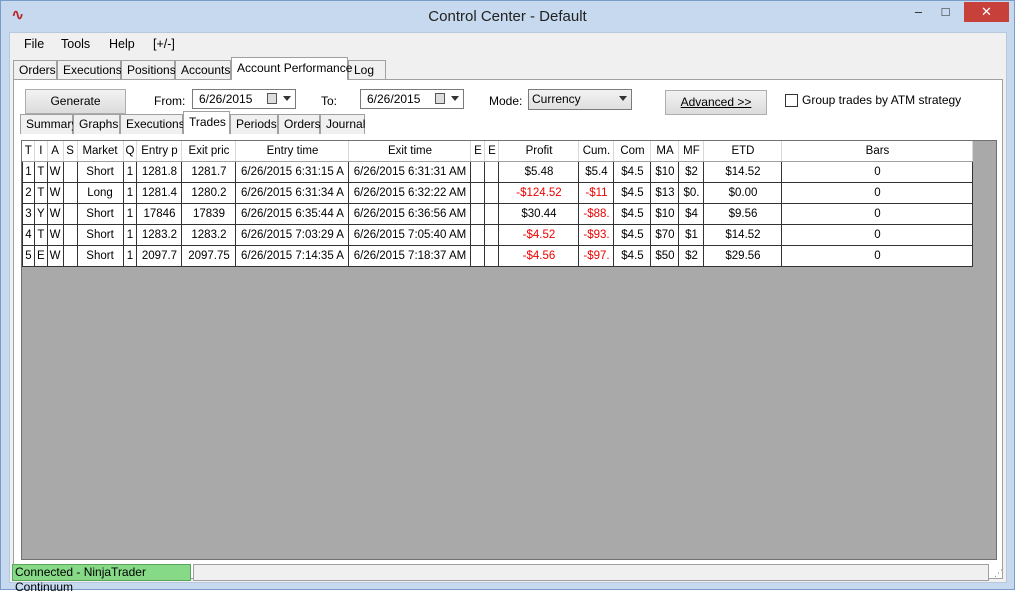  I want to click on table-cell: $50, so click(665, 255).